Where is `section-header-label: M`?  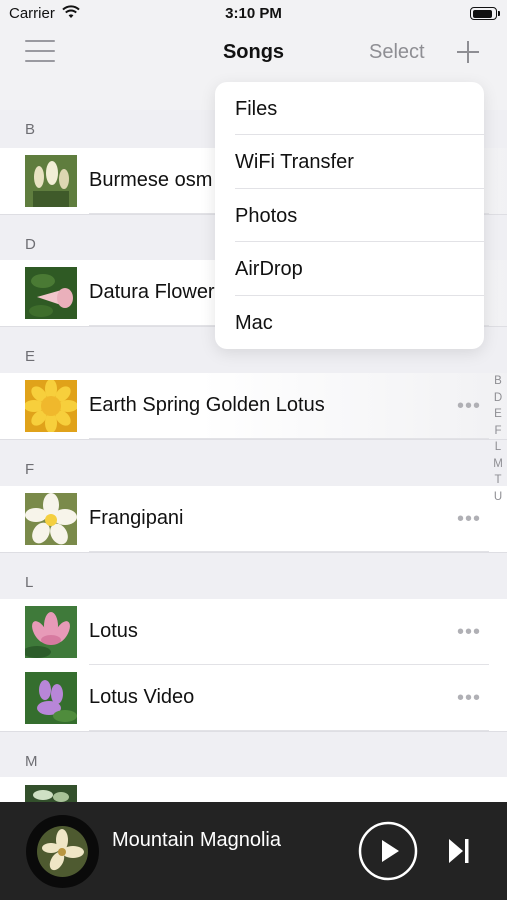 section-header-label: M is located at coordinates (31, 761).